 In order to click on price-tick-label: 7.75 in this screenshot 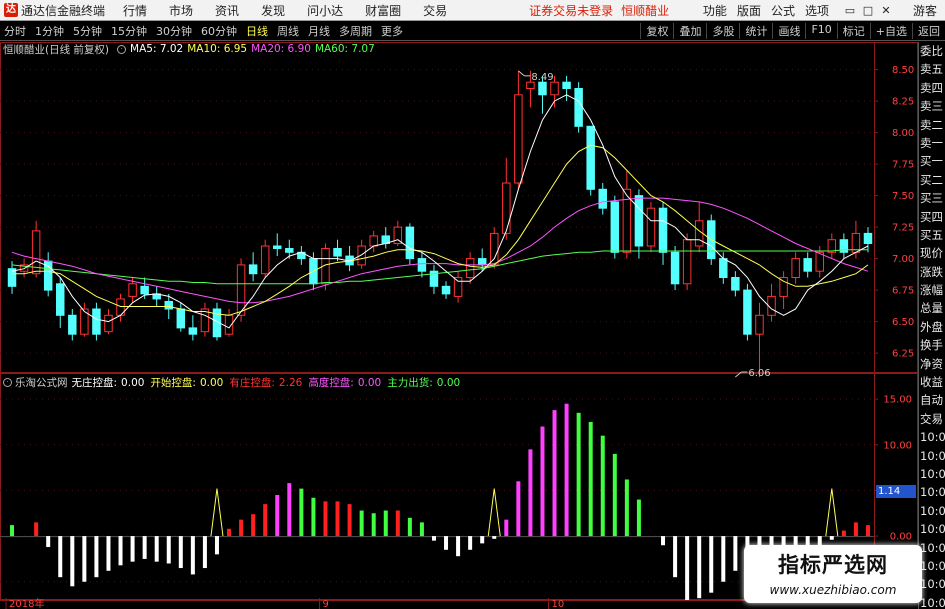, I will do `click(903, 165)`.